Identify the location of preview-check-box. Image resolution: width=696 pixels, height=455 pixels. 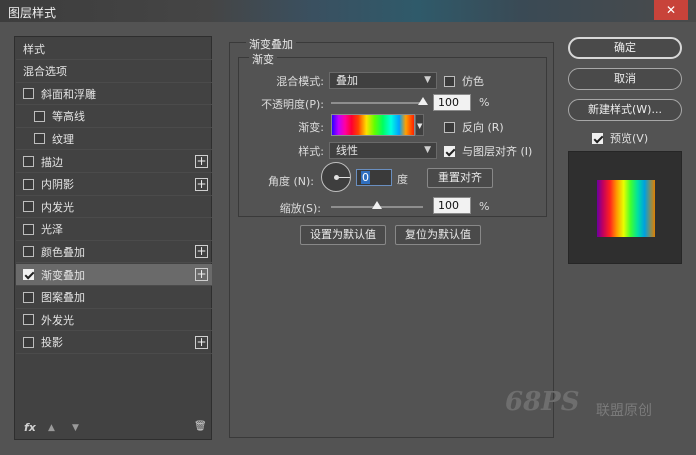
(597, 138).